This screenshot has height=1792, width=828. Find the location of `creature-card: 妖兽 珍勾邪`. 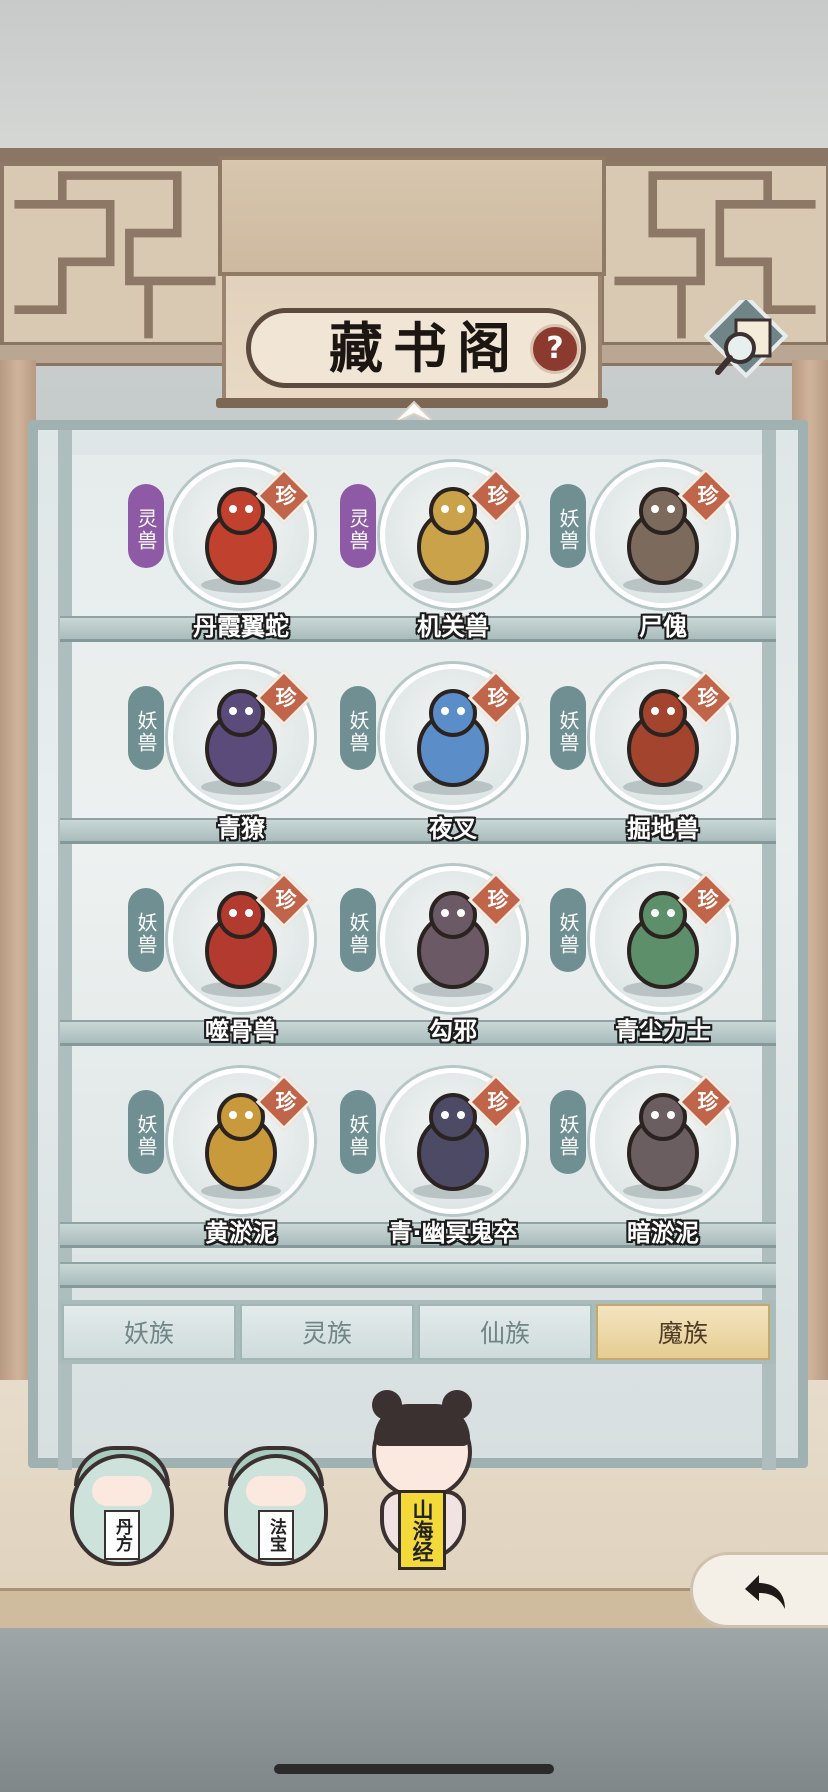

creature-card: 妖兽 珍勾邪 is located at coordinates (440, 958).